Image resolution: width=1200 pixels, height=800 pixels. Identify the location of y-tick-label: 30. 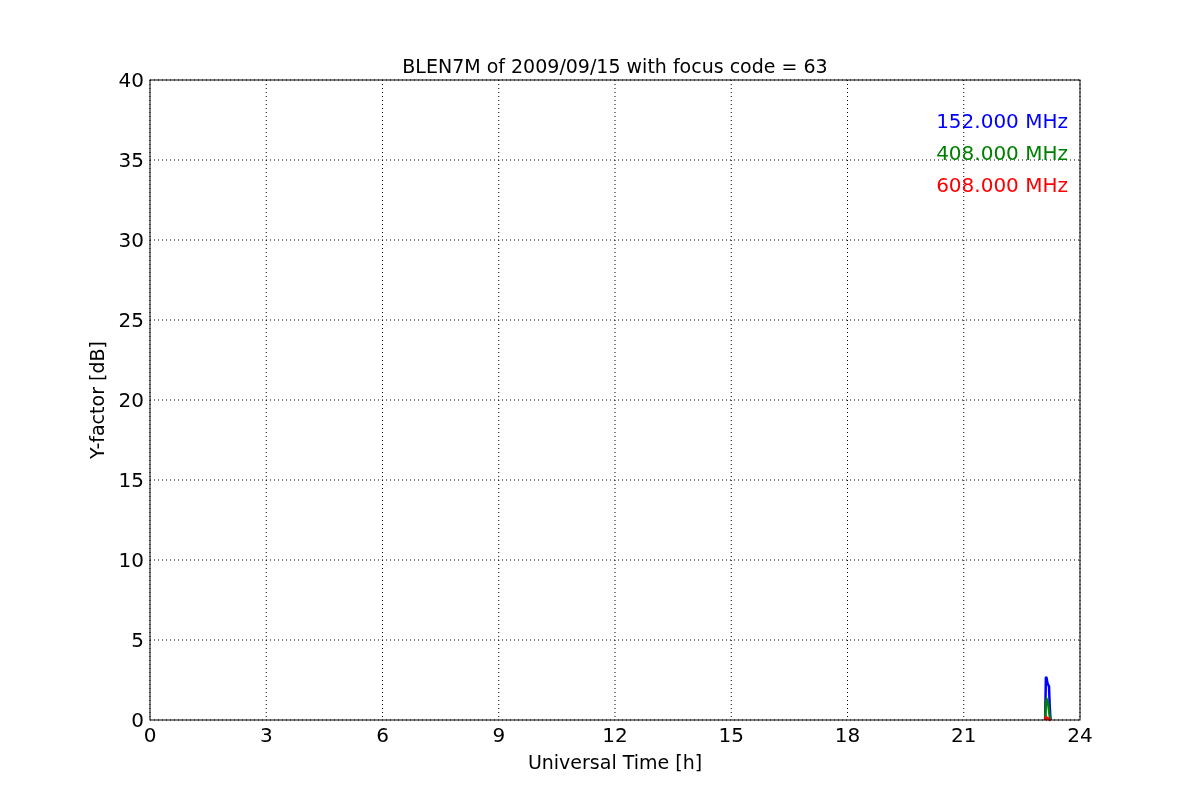
(131, 240).